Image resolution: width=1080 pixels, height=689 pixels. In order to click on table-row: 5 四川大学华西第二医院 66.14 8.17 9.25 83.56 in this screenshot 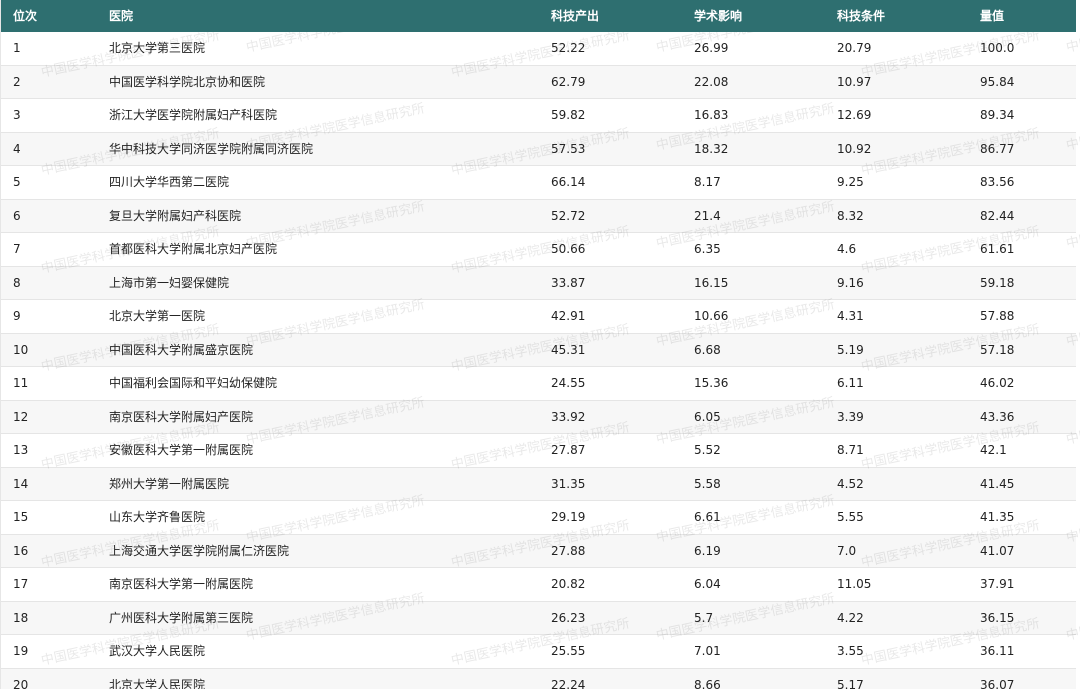, I will do `click(538, 182)`.